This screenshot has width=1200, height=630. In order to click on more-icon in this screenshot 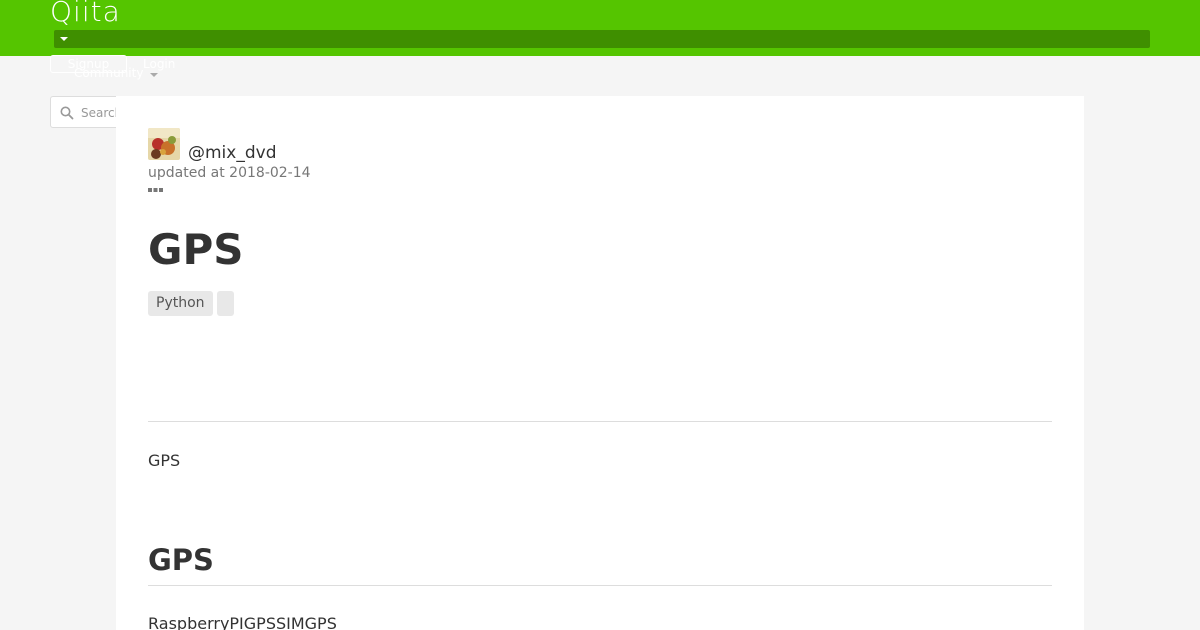, I will do `click(156, 190)`.